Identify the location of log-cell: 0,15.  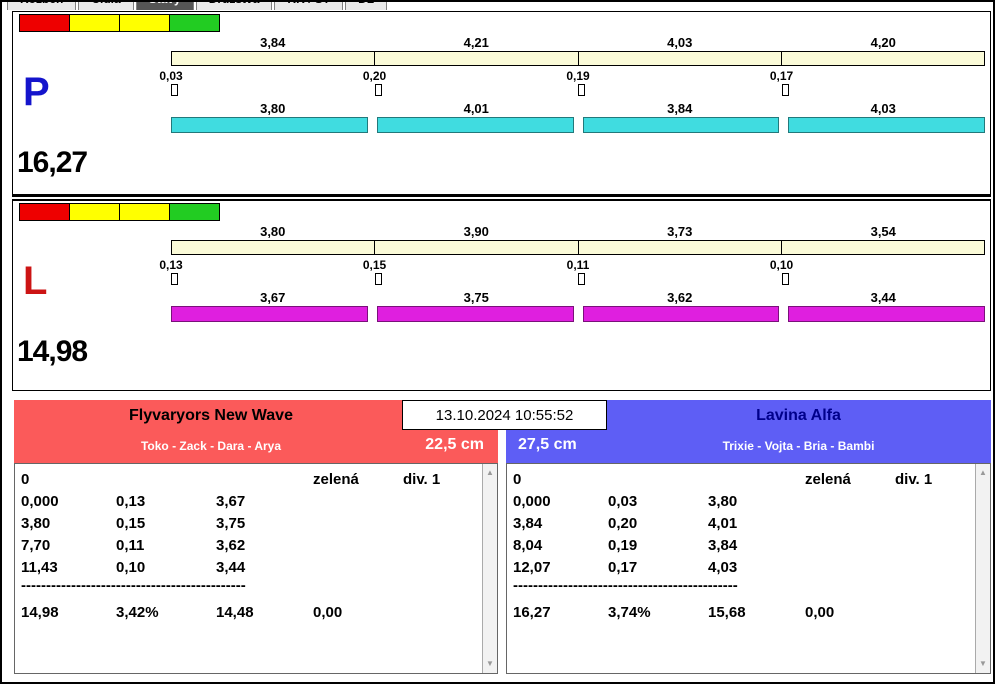
(131, 523).